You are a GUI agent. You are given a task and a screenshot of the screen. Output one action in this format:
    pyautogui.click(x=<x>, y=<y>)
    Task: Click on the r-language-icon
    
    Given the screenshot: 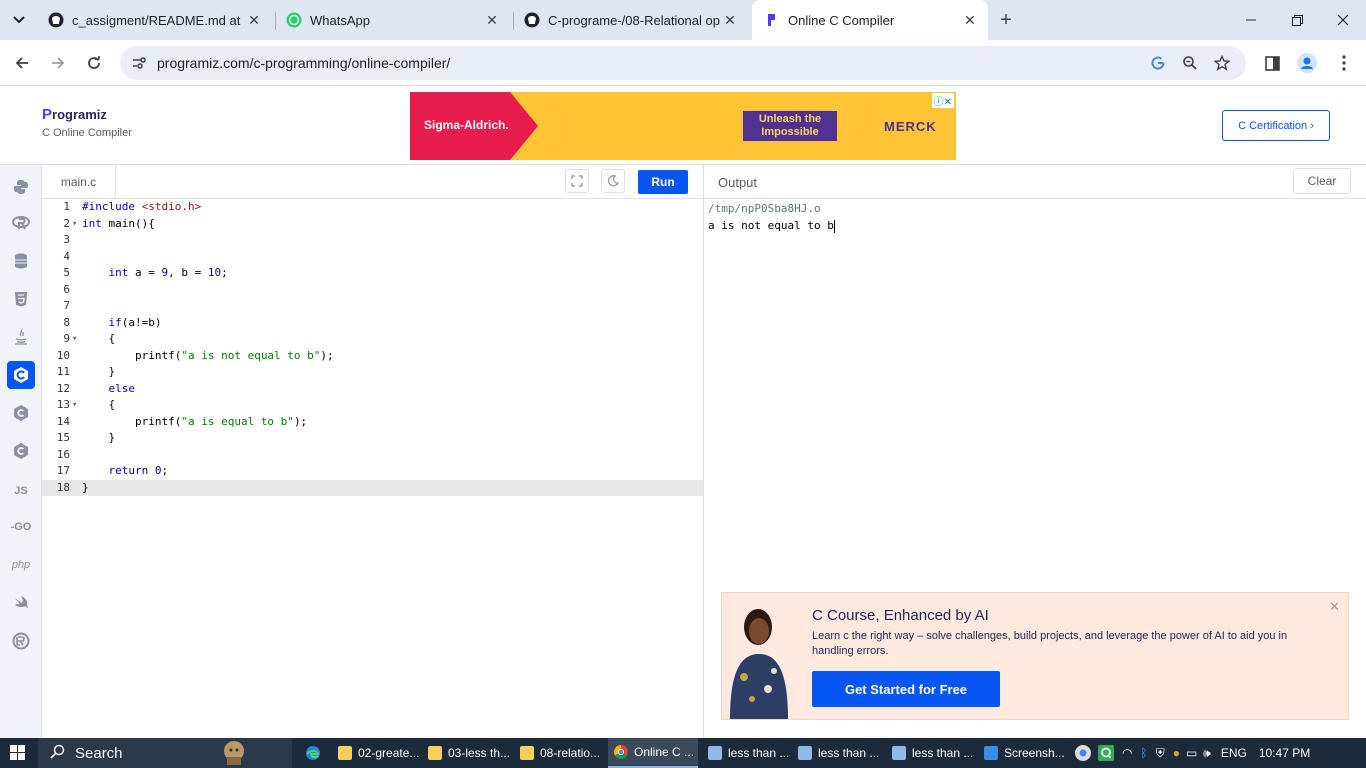 What is the action you would take?
    pyautogui.click(x=21, y=223)
    